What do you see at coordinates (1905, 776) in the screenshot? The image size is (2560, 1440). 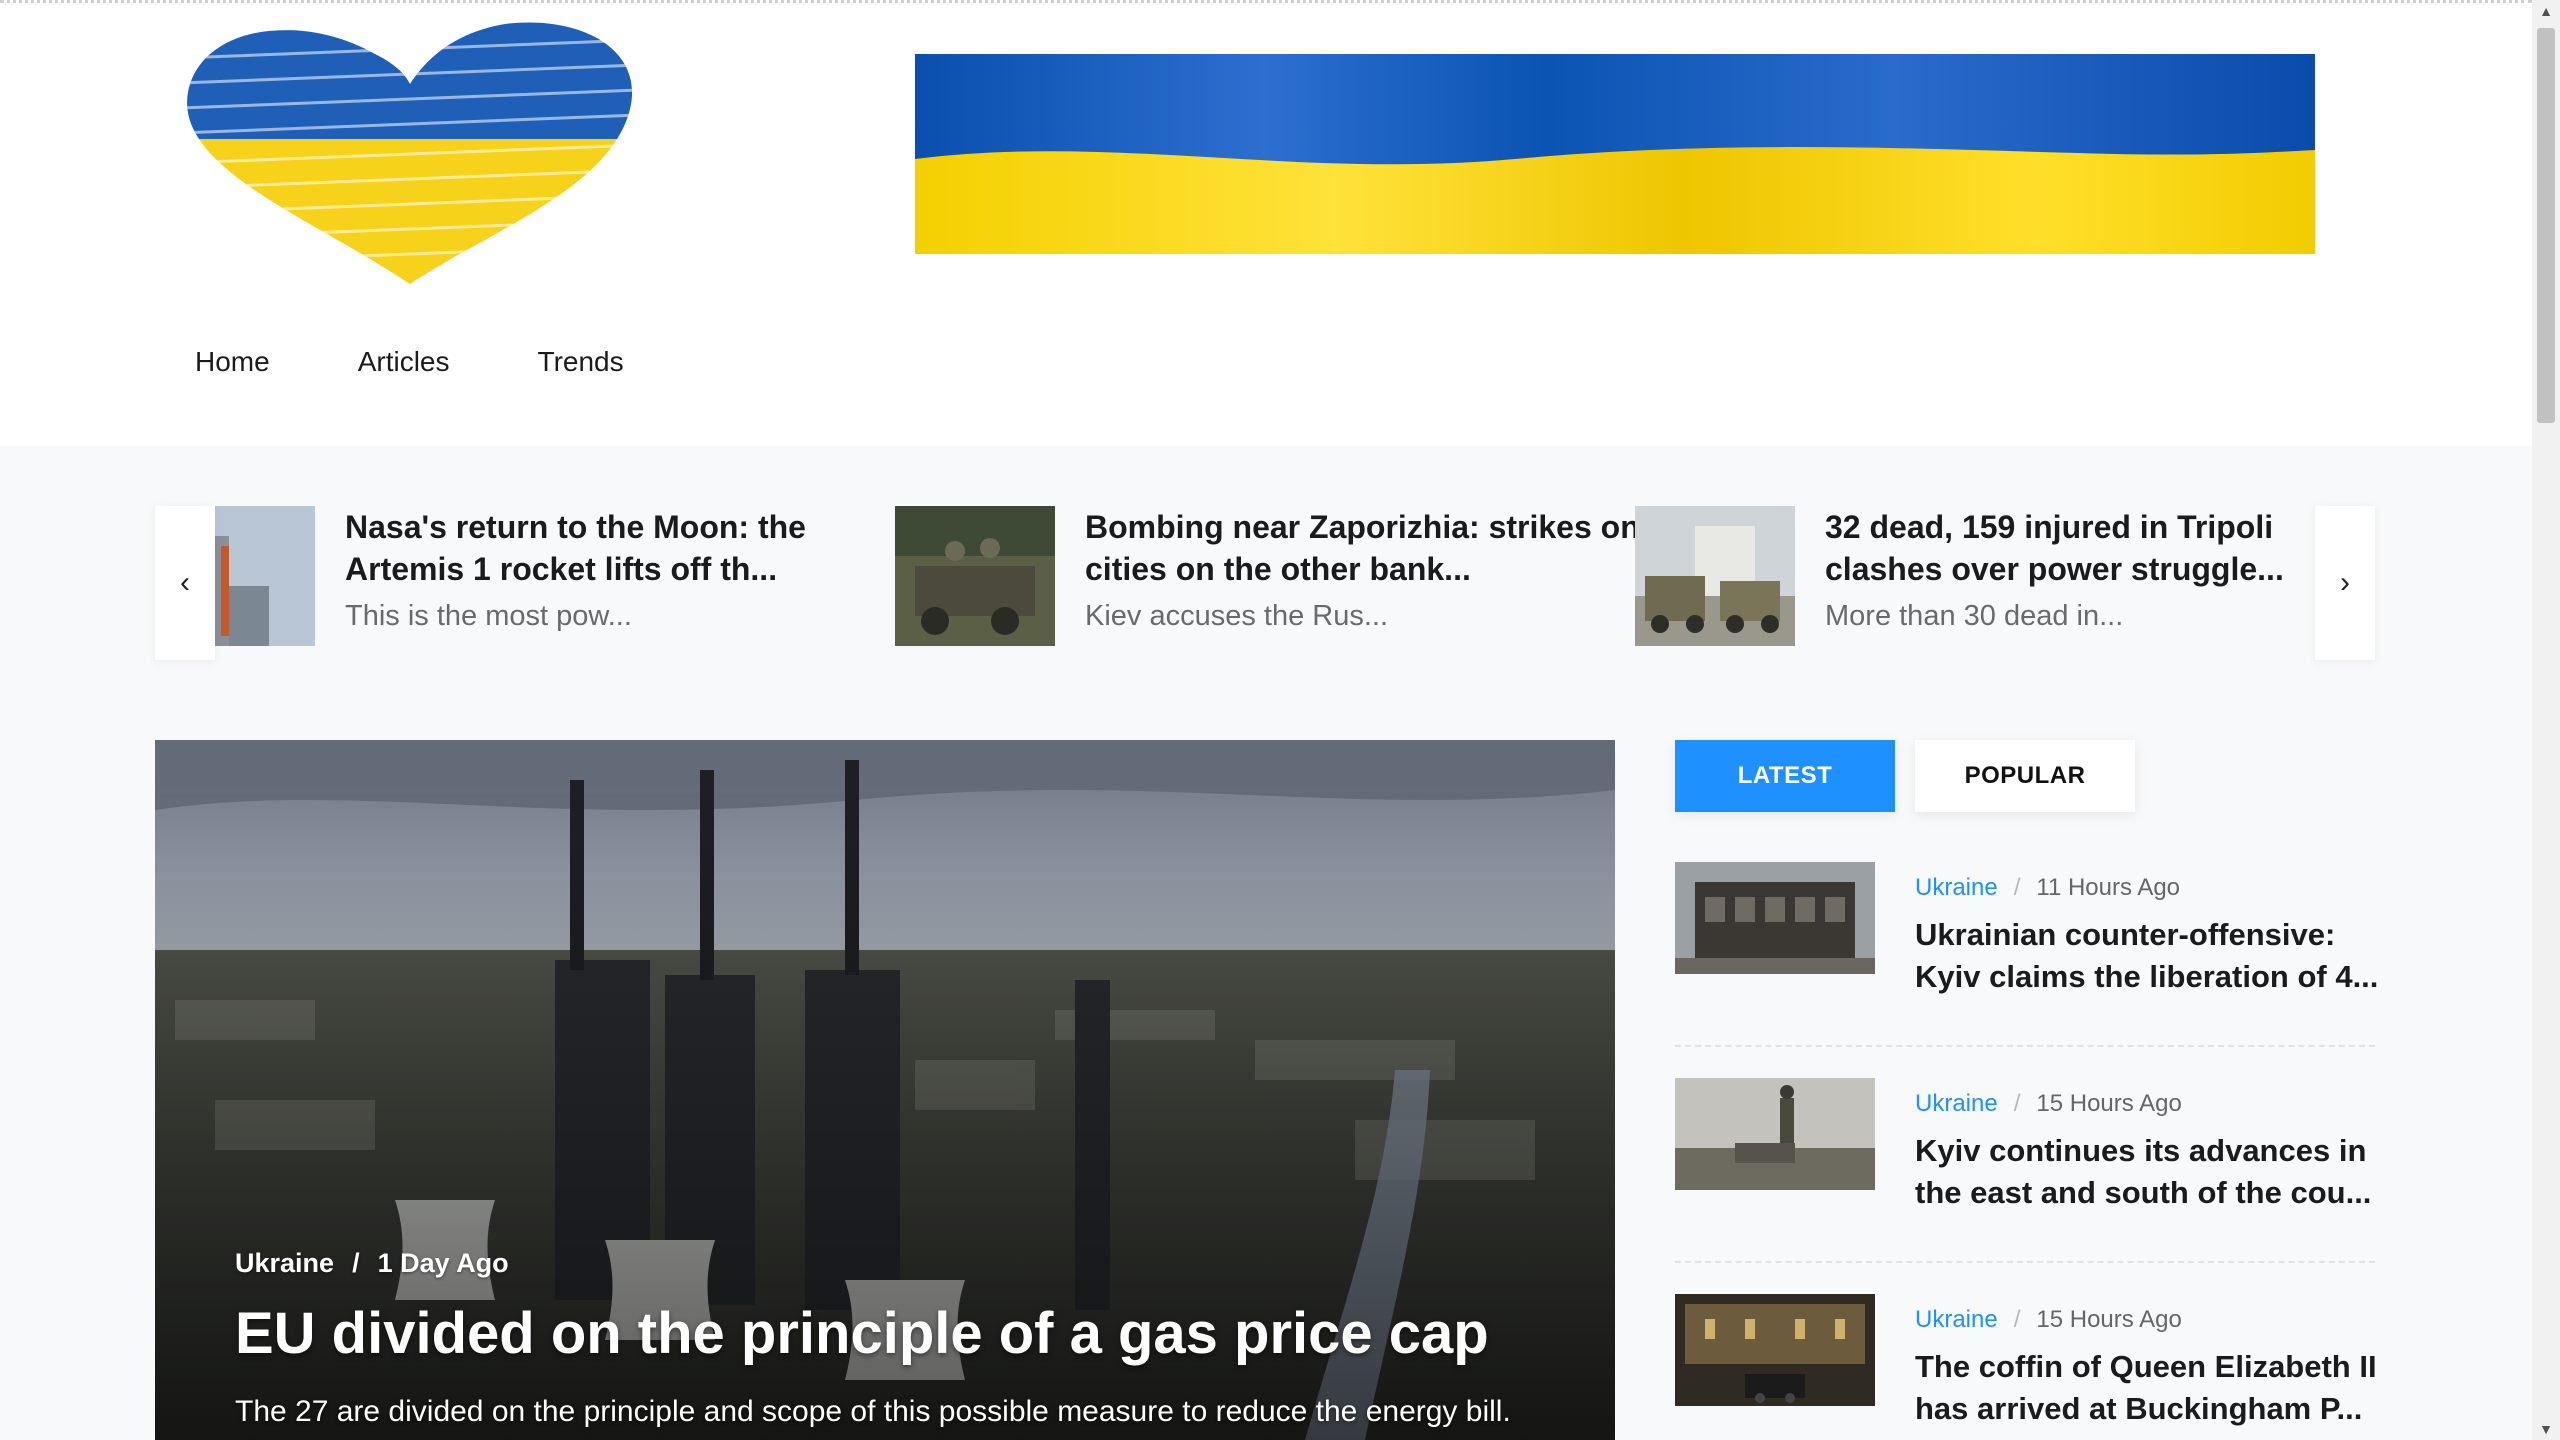 I see `sidebar-tabs: LATEST POPULAR` at bounding box center [1905, 776].